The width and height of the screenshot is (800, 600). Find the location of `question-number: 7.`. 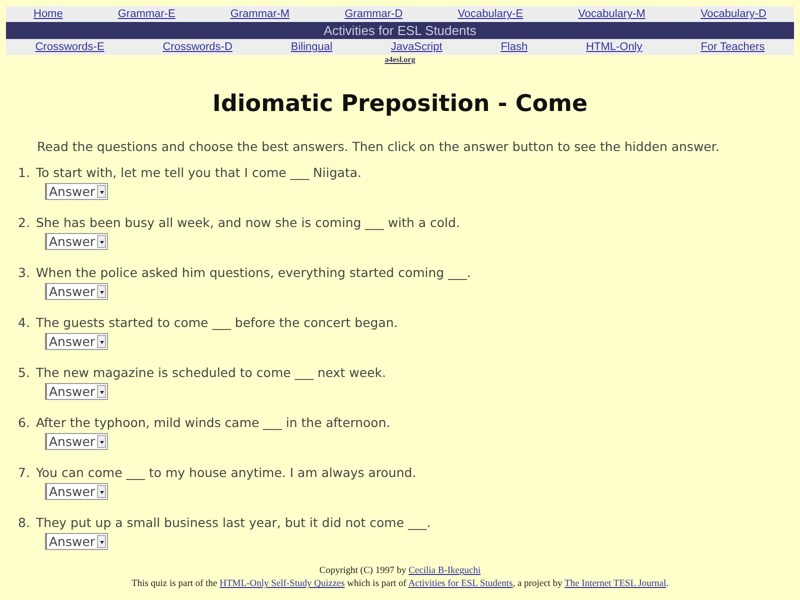

question-number: 7. is located at coordinates (24, 473).